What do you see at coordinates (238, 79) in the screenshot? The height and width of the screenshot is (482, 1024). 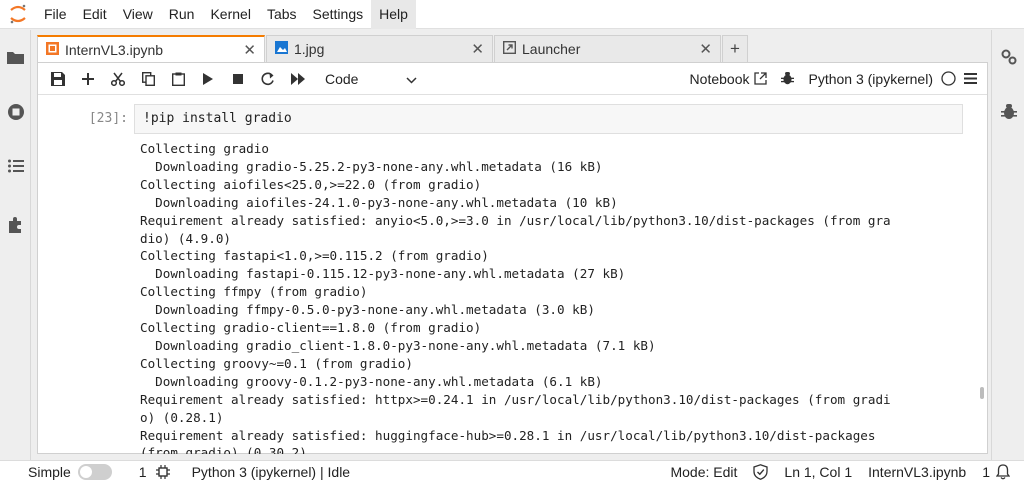 I see `interrupt-kernel-button` at bounding box center [238, 79].